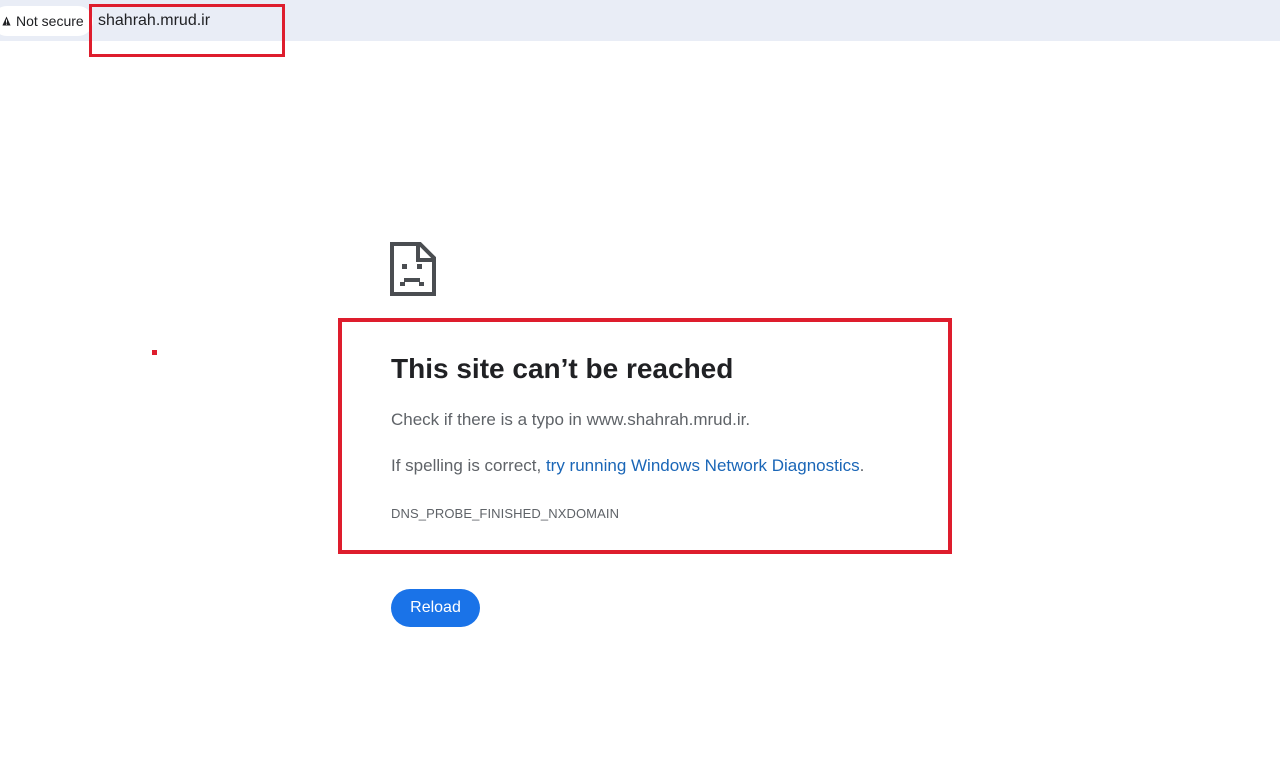  Describe the element at coordinates (50, 21) in the screenshot. I see `security-label: Not secure` at that location.